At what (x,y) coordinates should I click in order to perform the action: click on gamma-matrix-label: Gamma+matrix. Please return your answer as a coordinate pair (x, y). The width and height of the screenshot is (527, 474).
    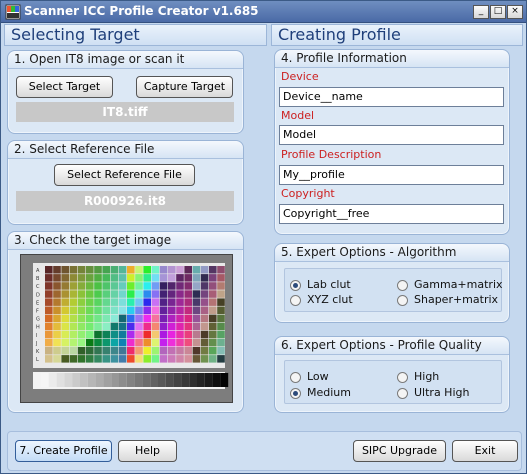
    Looking at the image, I should click on (458, 284).